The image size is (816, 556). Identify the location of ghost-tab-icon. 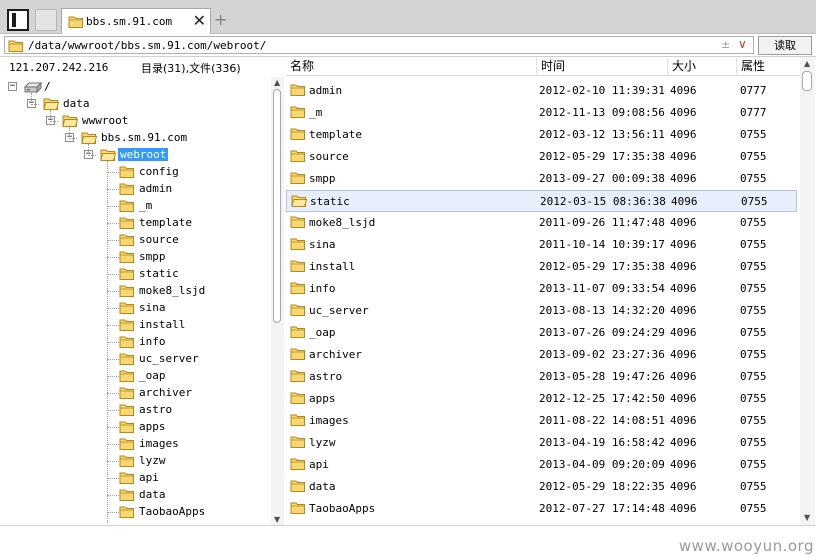
(46, 20).